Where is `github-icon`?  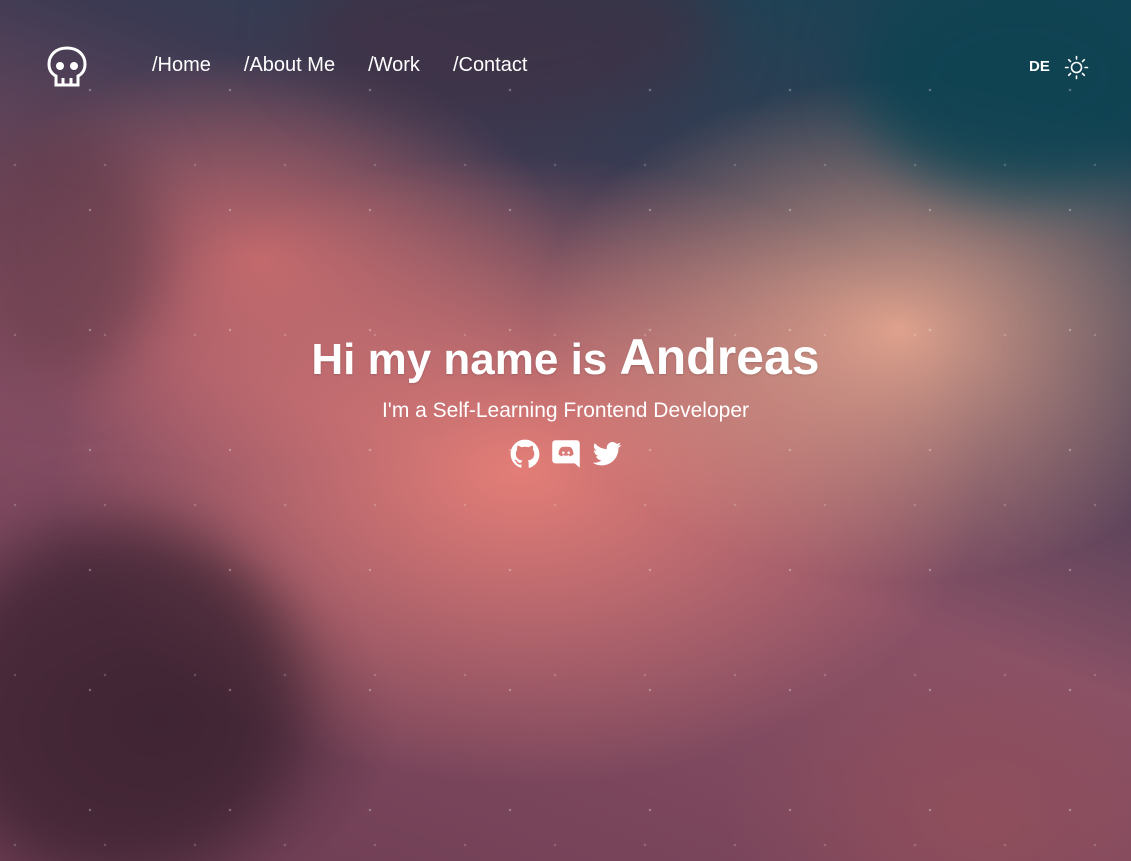
github-icon is located at coordinates (525, 454).